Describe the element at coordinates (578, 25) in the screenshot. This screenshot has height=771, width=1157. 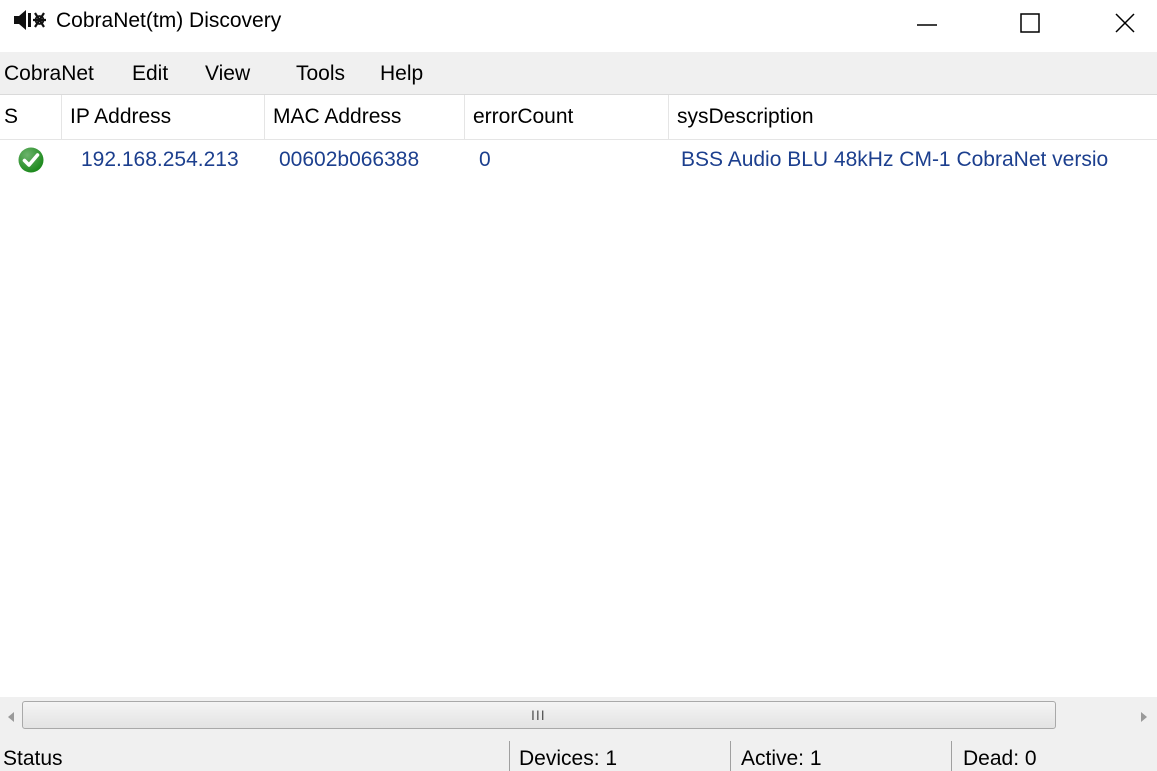
I see `title-bar: CobraNet(tm) Discovery` at that location.